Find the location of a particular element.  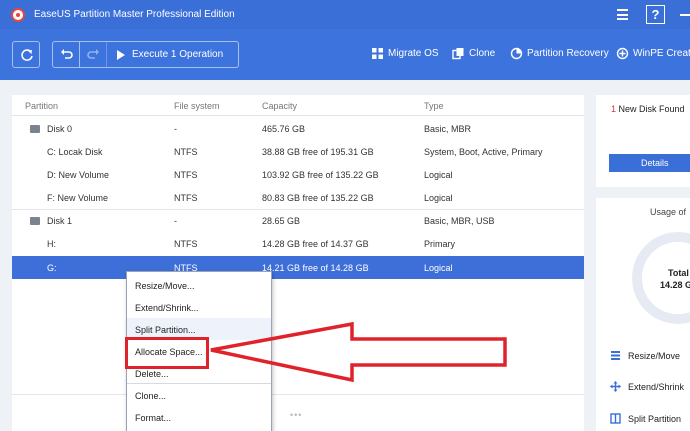

new-disk-text: New Disk Found is located at coordinates (650, 109).